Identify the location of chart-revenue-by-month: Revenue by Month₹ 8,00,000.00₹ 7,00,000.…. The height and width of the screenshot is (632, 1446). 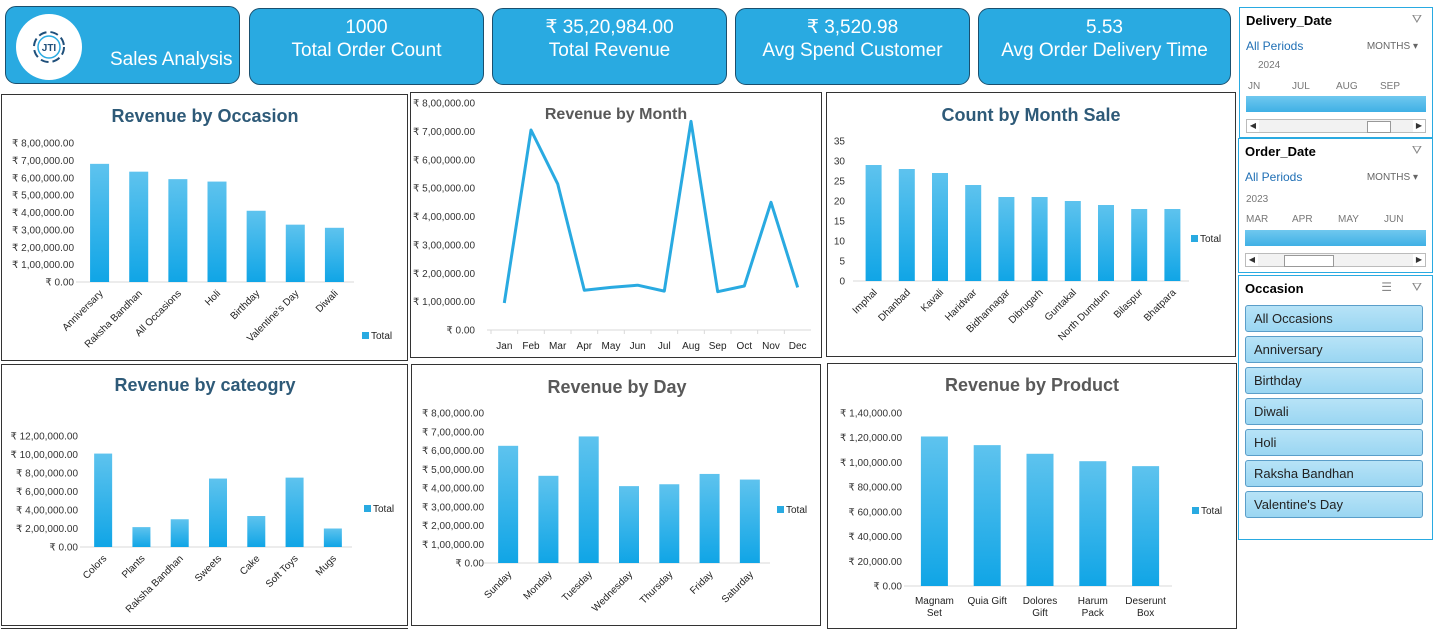
(616, 225).